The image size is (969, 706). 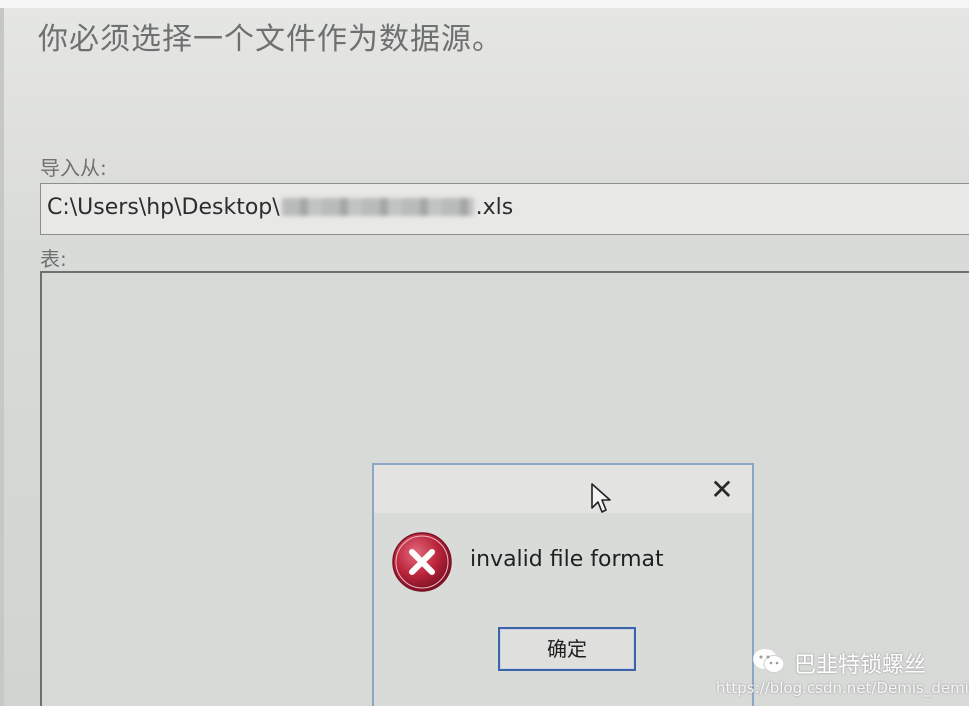 I want to click on file-path-text: C:\Users\hp\Desktop\ .xls, so click(x=280, y=207).